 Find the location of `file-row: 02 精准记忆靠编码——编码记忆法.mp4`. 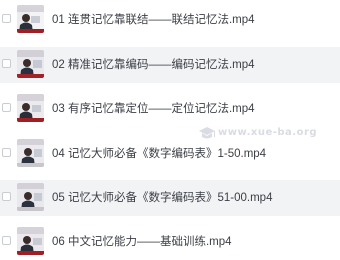

file-row: 02 精准记忆靠编码——编码记忆法.mp4 is located at coordinates (170, 65).